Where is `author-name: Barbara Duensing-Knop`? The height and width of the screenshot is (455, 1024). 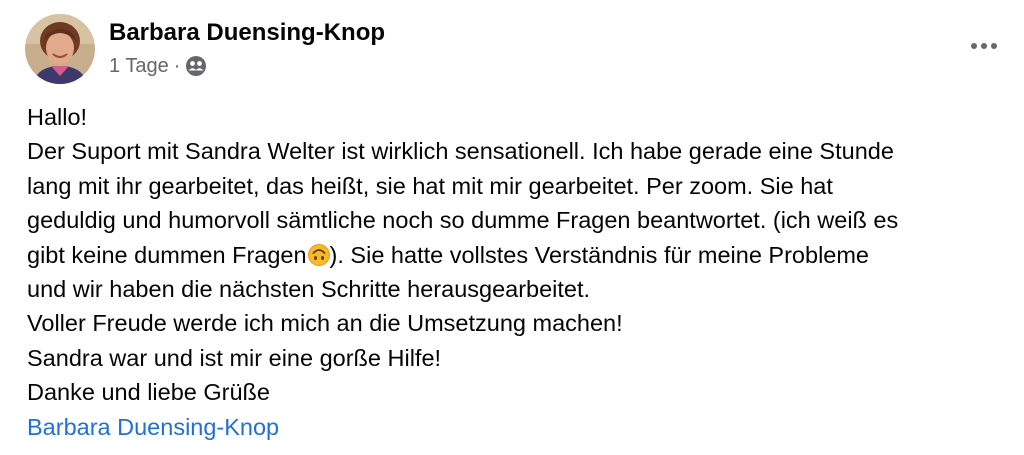 author-name: Barbara Duensing-Knop is located at coordinates (247, 33).